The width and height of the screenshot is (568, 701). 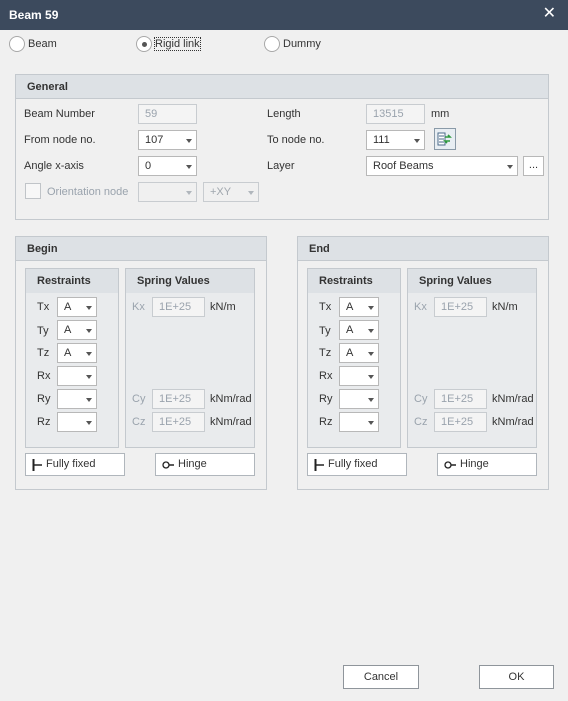 What do you see at coordinates (325, 331) in the screenshot?
I see `end-restraint-label: Ty` at bounding box center [325, 331].